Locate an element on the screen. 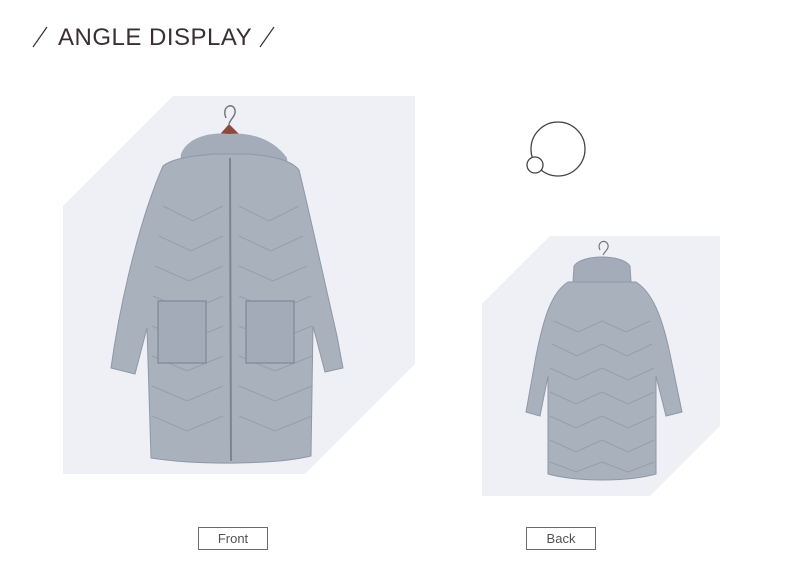 The width and height of the screenshot is (786, 583). back-view-label: Back is located at coordinates (561, 538).